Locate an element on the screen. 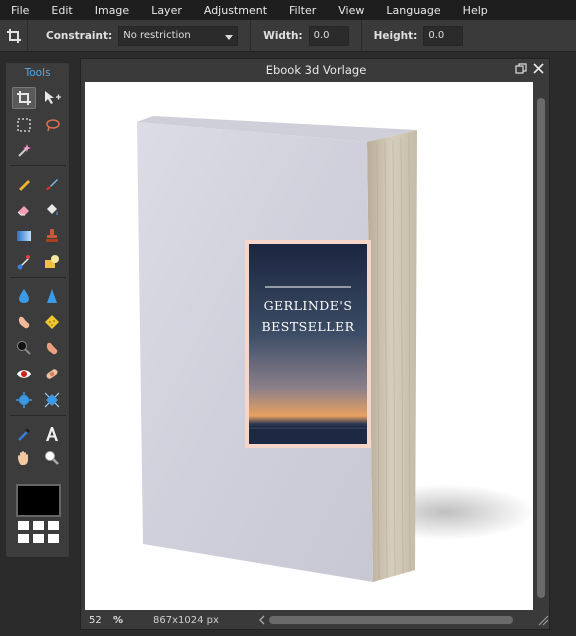 The image size is (576, 636). pencil-tool is located at coordinates (24, 184).